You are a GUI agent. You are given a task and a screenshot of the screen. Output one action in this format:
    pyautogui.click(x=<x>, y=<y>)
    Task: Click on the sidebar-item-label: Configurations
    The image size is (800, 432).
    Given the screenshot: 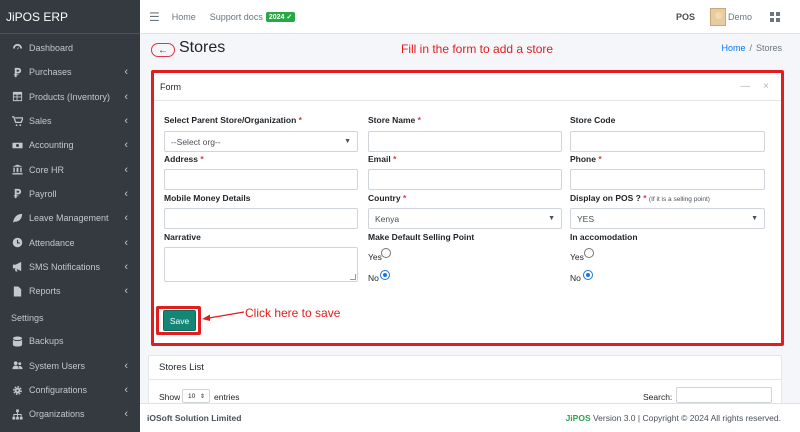 What is the action you would take?
    pyautogui.click(x=58, y=390)
    